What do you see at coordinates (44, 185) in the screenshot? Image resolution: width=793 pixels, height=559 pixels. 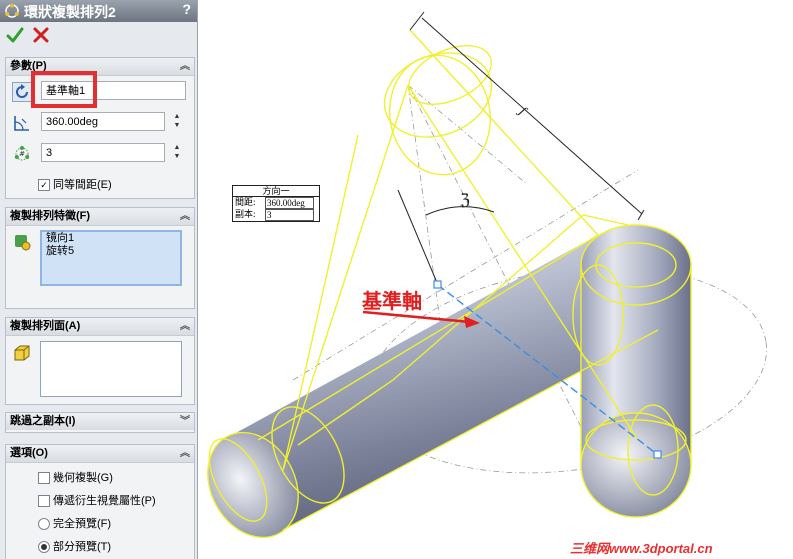 I see `equal-spacing-checkbox: ✓` at bounding box center [44, 185].